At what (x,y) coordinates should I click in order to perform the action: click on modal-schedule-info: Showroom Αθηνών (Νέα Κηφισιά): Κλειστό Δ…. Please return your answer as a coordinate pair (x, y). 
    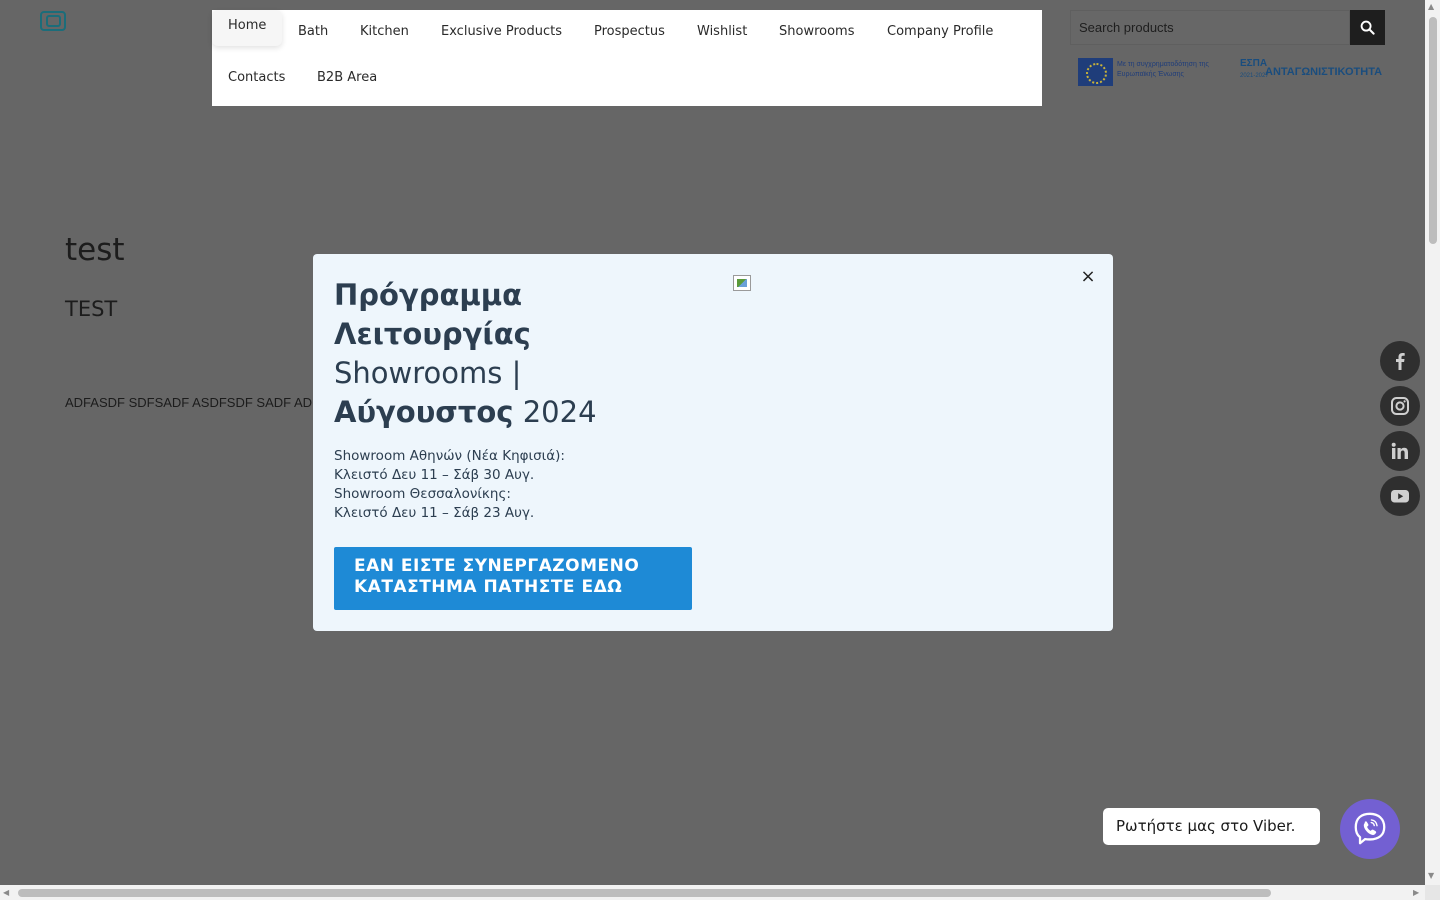
    Looking at the image, I should click on (449, 485).